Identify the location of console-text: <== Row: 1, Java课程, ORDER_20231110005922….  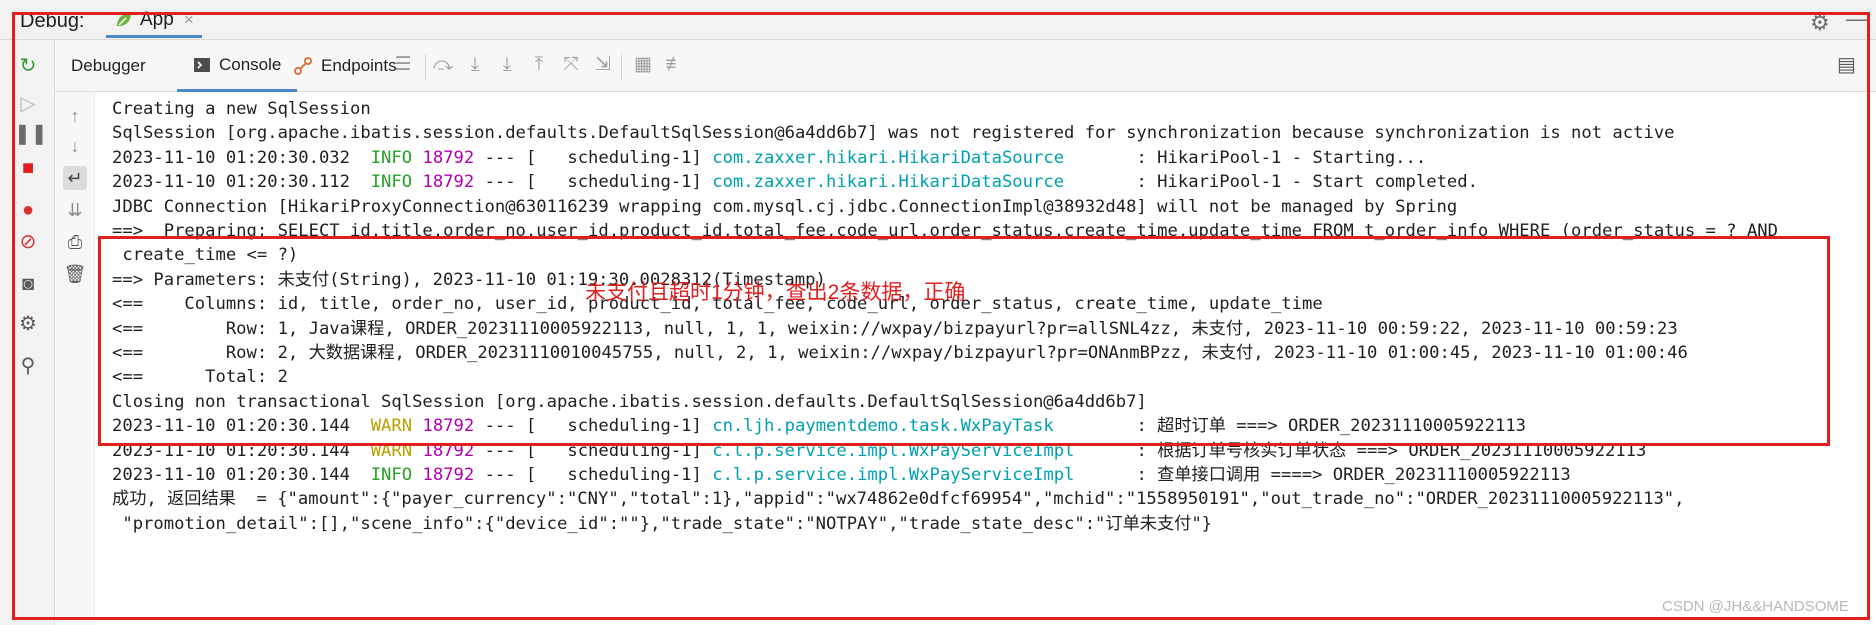
(895, 328).